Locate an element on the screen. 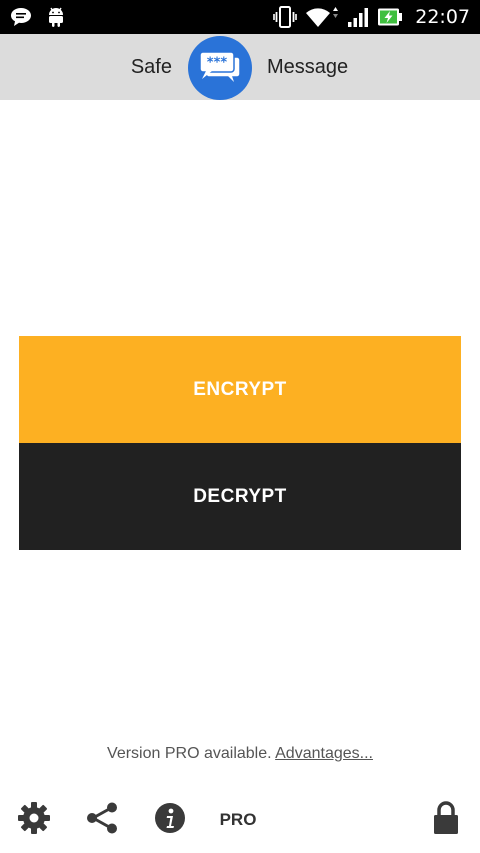 This screenshot has height=853, width=480. chat-bubbles-icon: *** is located at coordinates (220, 68).